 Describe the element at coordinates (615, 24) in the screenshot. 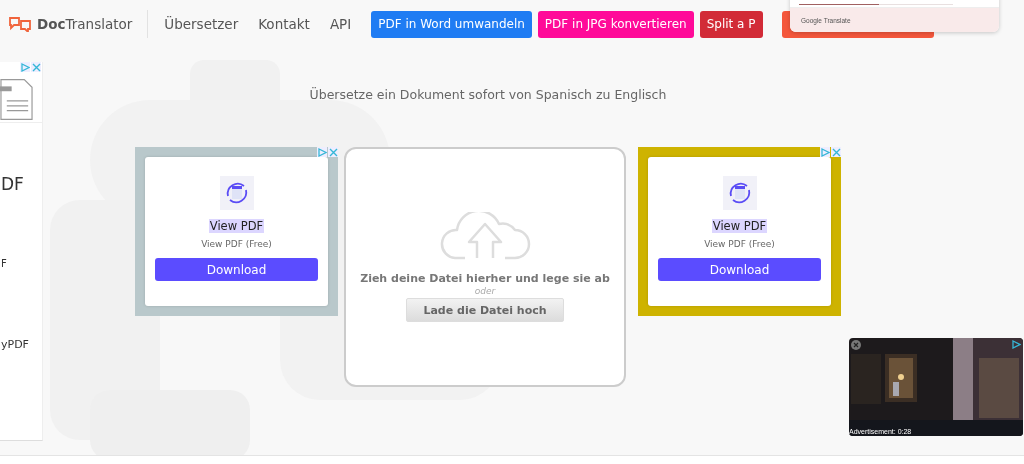

I see `nav-button: PDF in JPG konvertieren` at that location.